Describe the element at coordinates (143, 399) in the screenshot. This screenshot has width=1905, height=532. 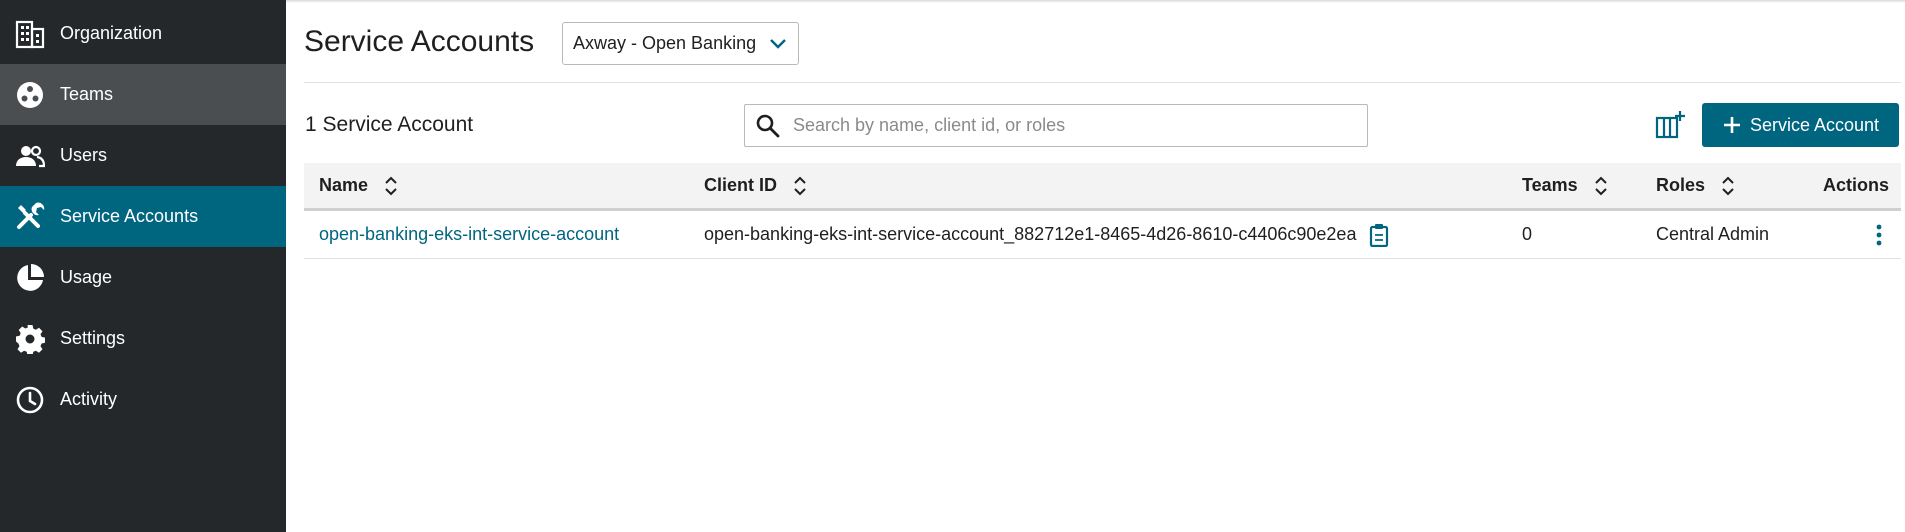
I see `sidebar-item-activity: Activity` at that location.